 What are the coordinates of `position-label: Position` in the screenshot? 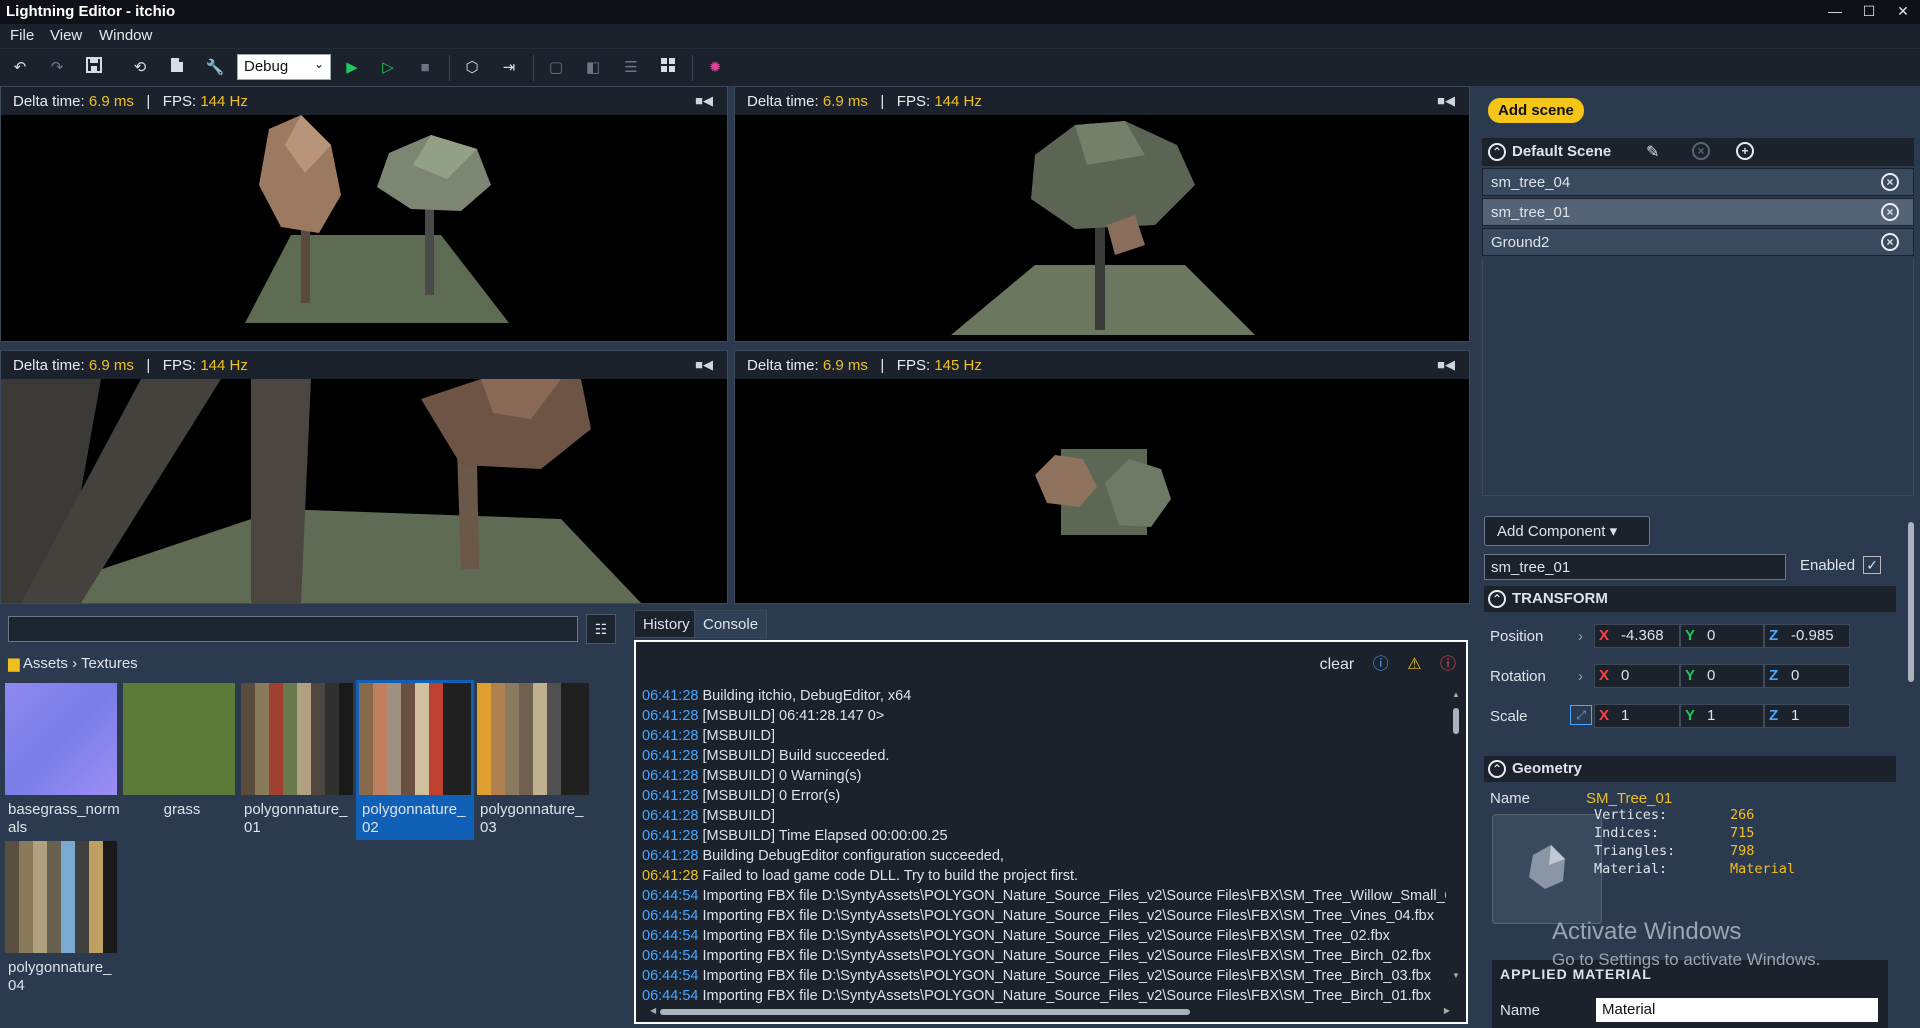 It's located at (1517, 636).